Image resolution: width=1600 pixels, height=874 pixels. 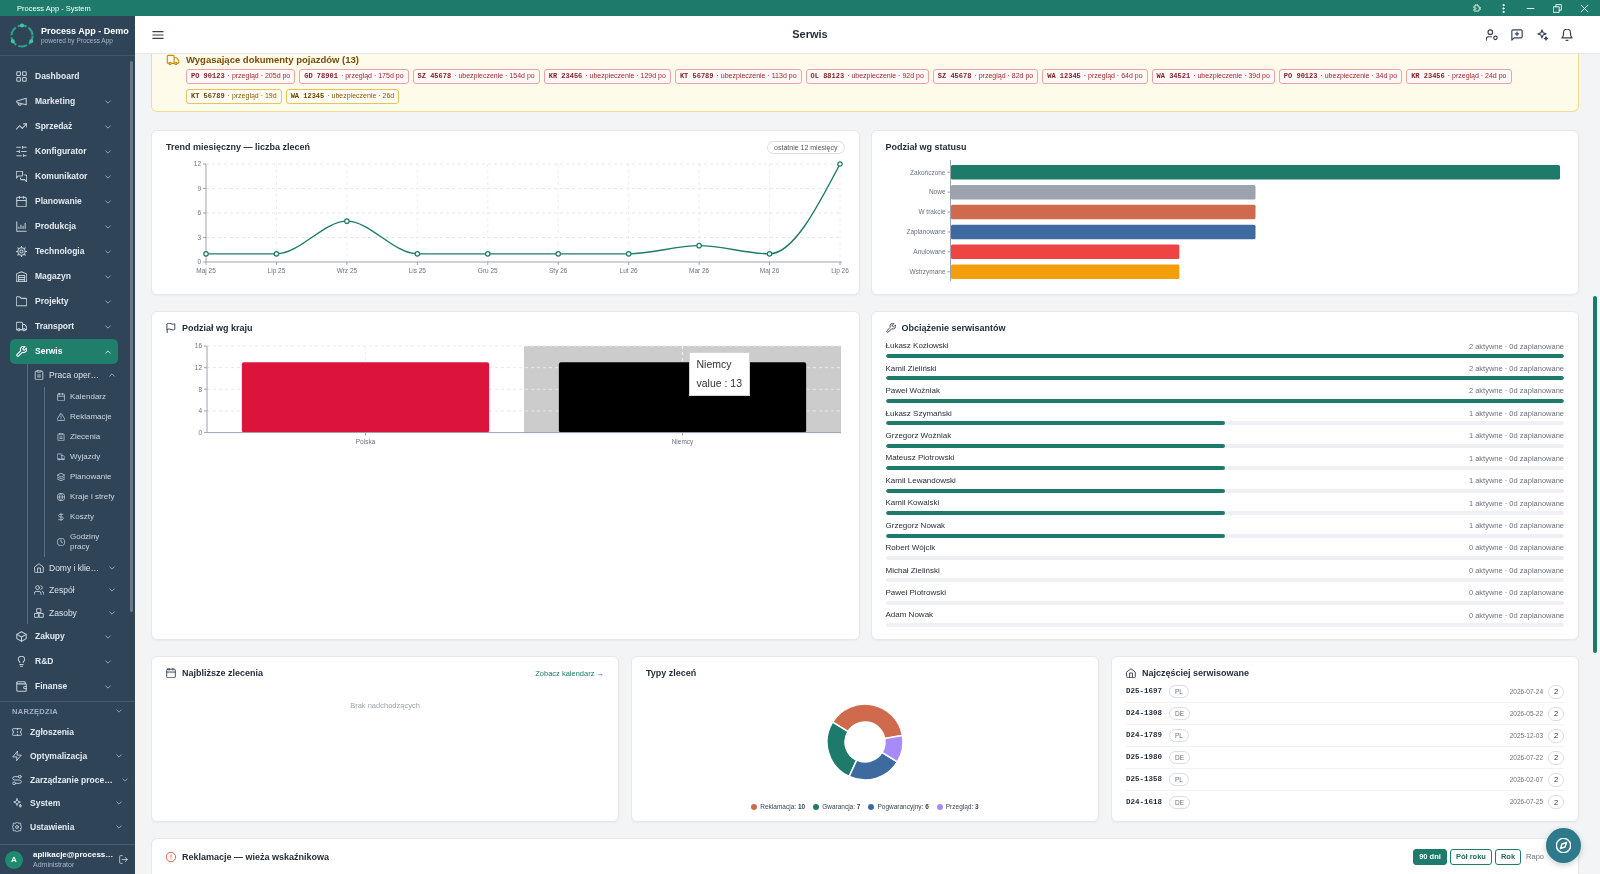 What do you see at coordinates (1196, 673) in the screenshot?
I see `panel-title: Najczęściej serwisowane` at bounding box center [1196, 673].